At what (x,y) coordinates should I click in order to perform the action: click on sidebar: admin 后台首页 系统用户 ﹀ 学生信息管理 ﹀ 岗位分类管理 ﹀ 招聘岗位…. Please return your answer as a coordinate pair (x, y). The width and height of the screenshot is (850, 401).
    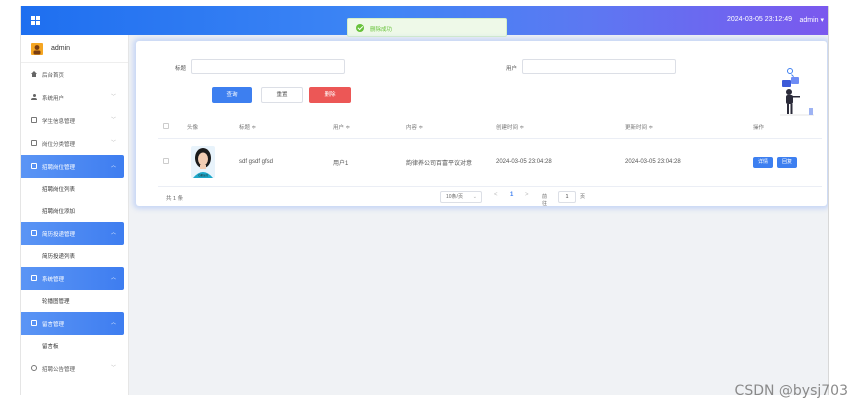
    Looking at the image, I should click on (75, 215).